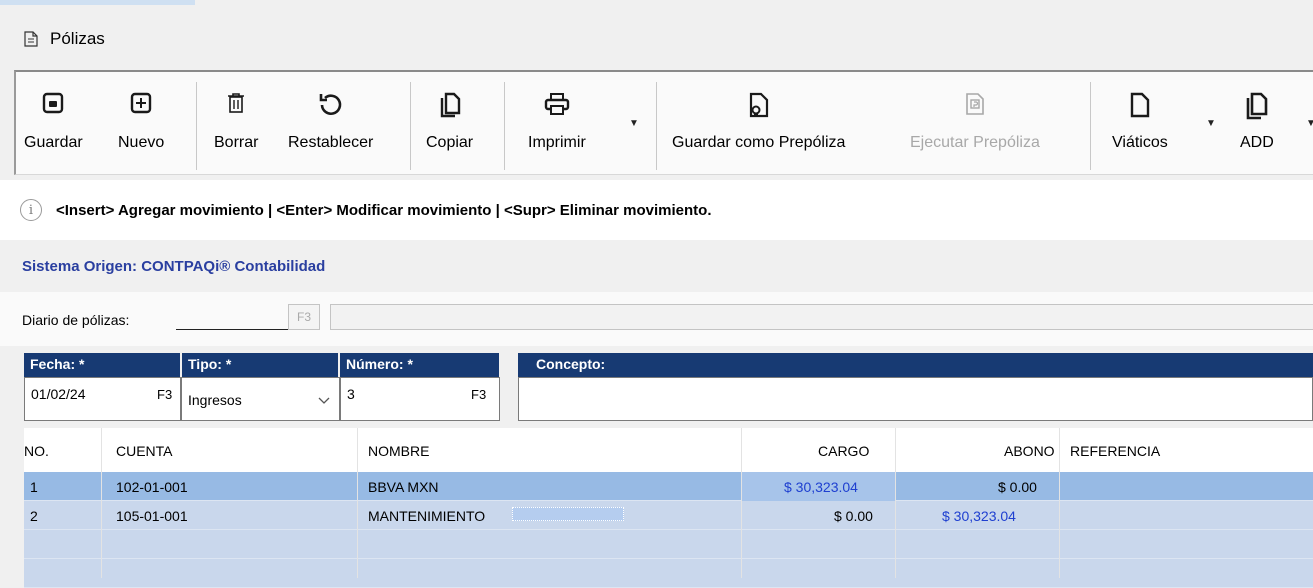 This screenshot has height=588, width=1313. I want to click on delete-button: Borrar, so click(236, 119).